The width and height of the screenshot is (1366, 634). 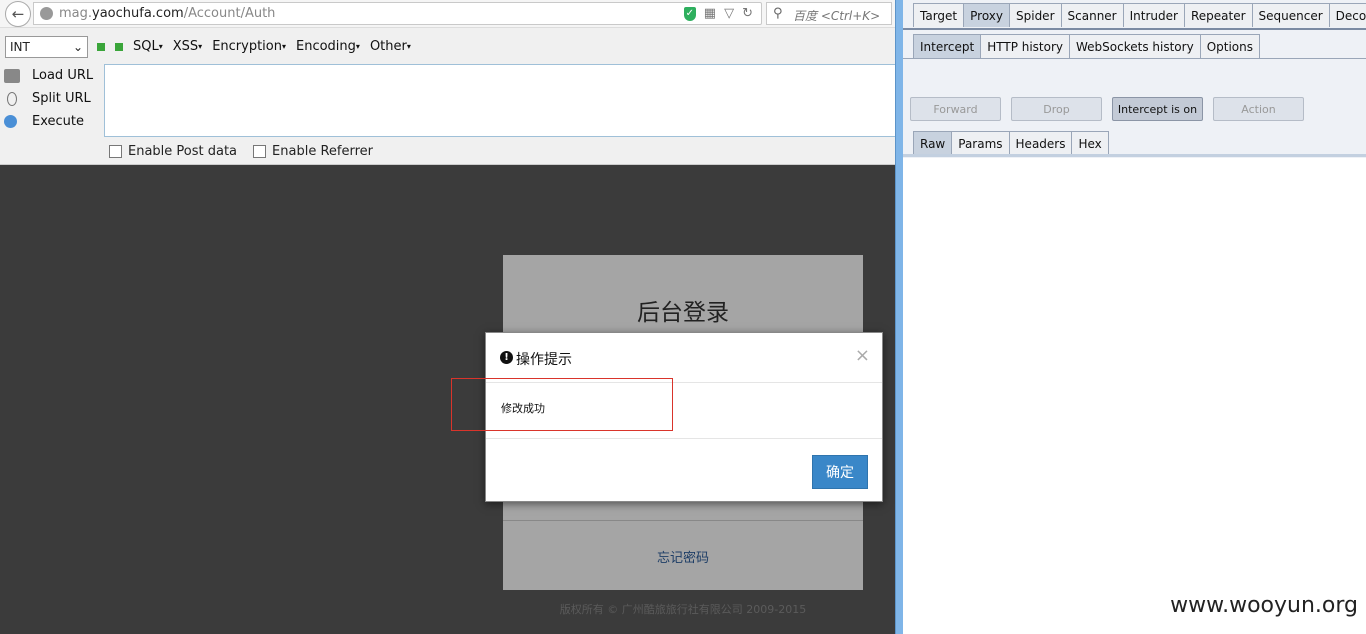 I want to click on search-icon: ⚲, so click(x=778, y=13).